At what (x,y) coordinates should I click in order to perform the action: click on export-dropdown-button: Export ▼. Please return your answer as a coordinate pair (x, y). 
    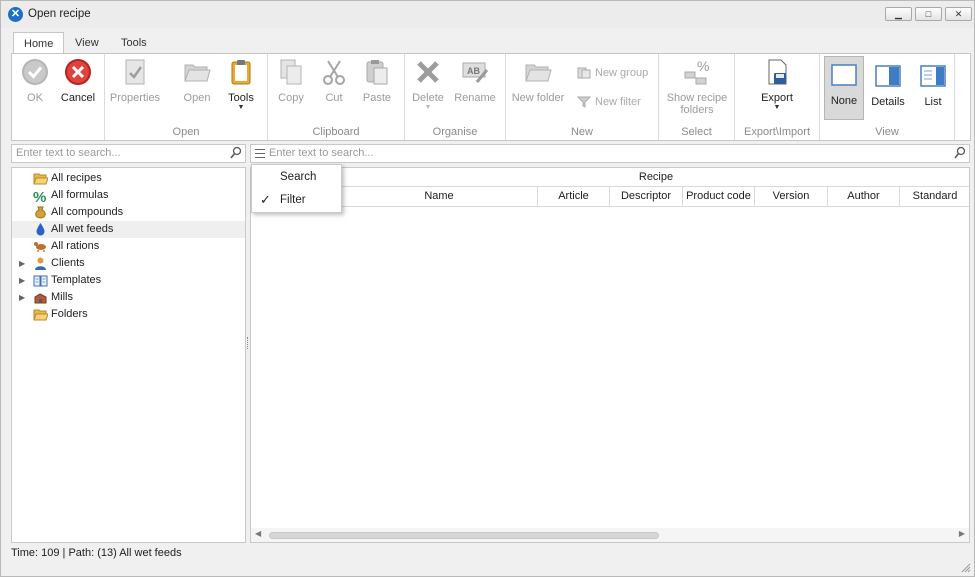
    Looking at the image, I should click on (777, 85).